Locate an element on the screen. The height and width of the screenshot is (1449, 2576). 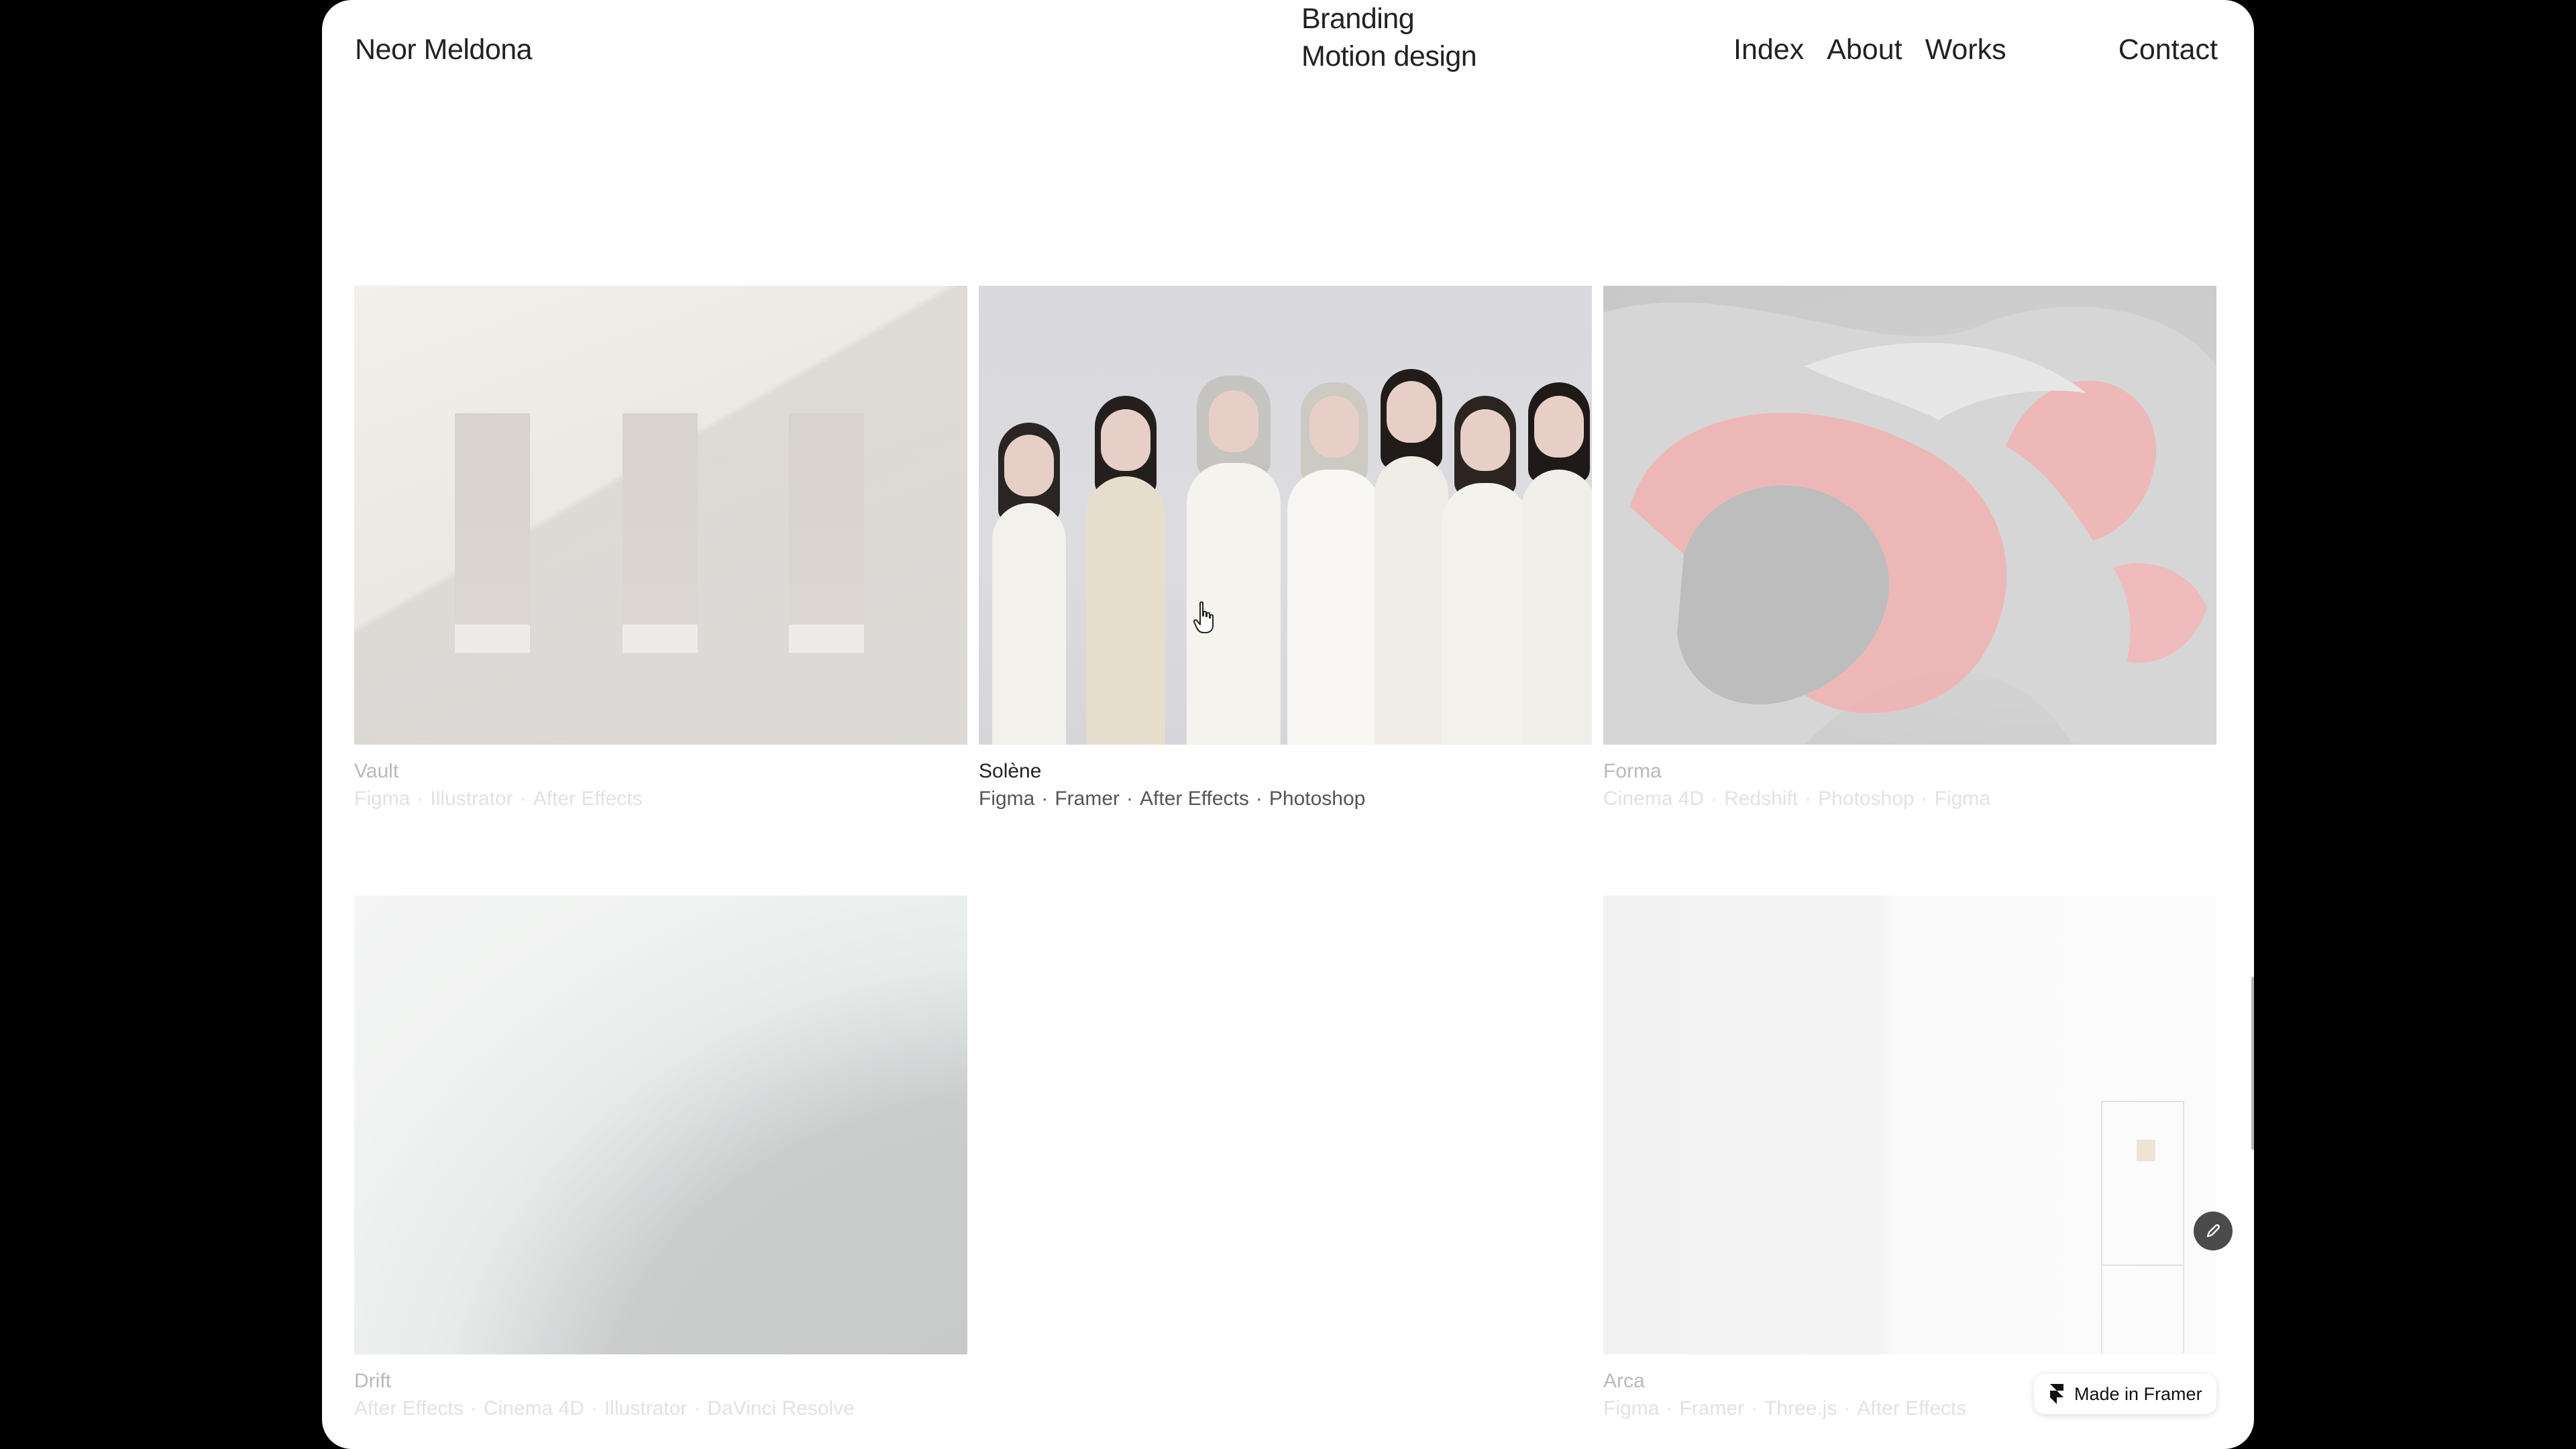
project-tags: Cinema 4D · Redshift · Photoshop · Figma is located at coordinates (1909, 799).